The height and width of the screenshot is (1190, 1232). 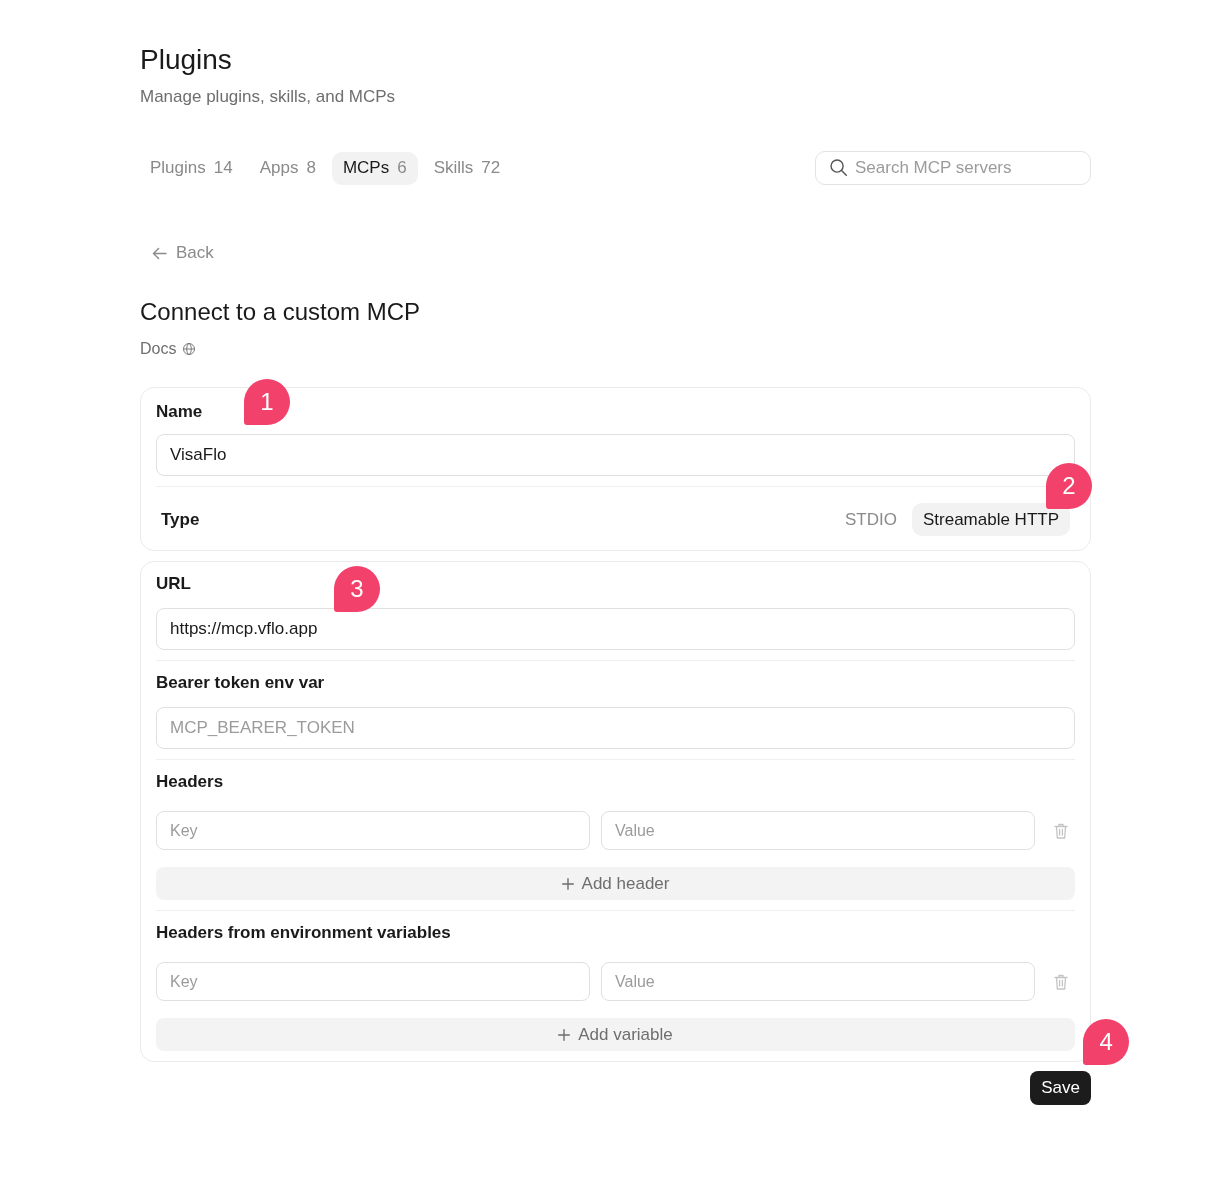 What do you see at coordinates (159, 253) in the screenshot?
I see `arrow-left-icon` at bounding box center [159, 253].